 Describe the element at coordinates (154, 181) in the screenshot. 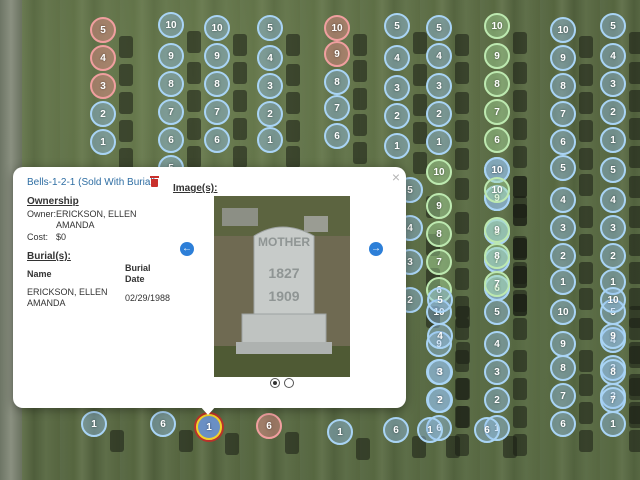

I see `trash-icon` at that location.